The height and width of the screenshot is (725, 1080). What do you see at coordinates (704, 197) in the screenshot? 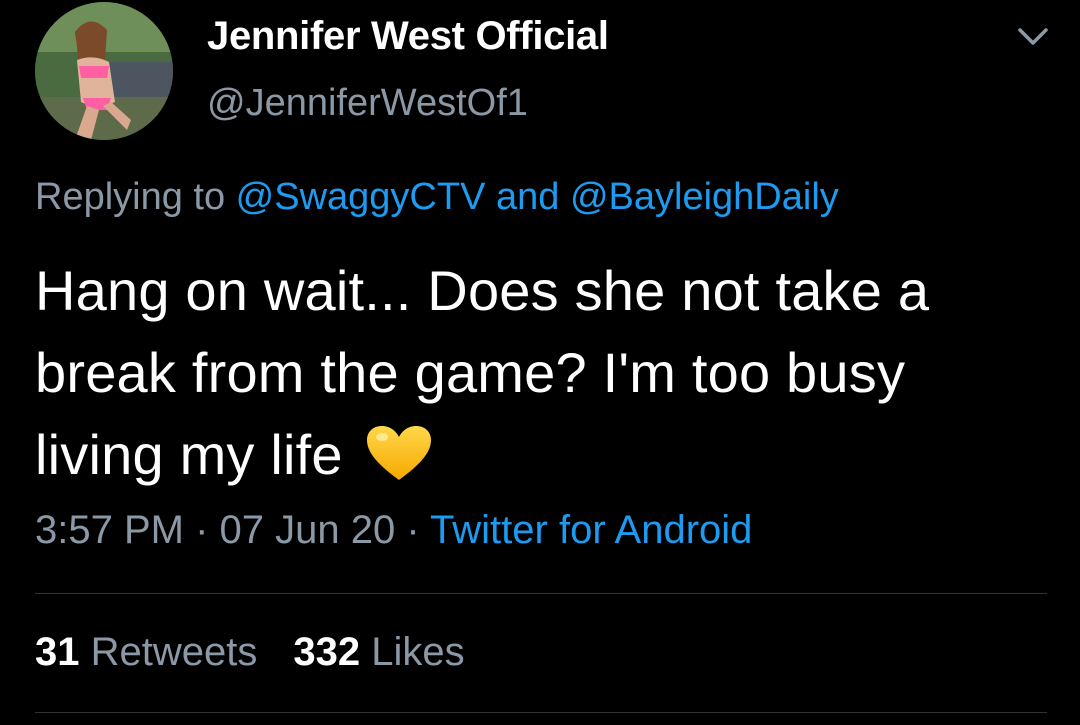
I see `reply-user-link: @BayleighDaily` at bounding box center [704, 197].